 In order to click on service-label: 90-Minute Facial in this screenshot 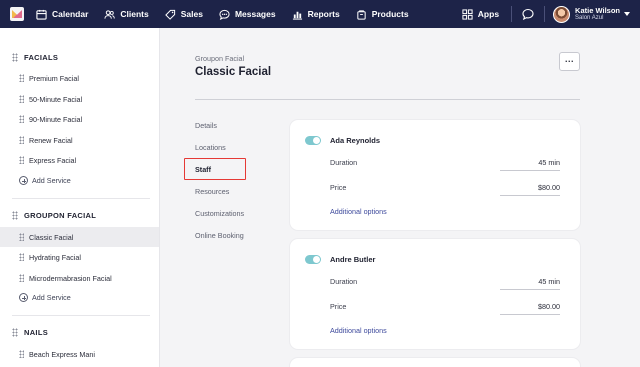, I will do `click(56, 119)`.